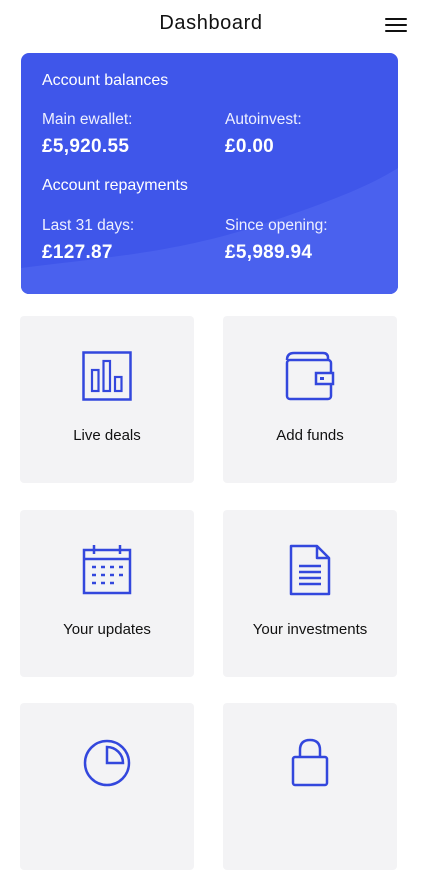  Describe the element at coordinates (263, 119) in the screenshot. I see `autoinvest-label: Autoinvest:` at that location.